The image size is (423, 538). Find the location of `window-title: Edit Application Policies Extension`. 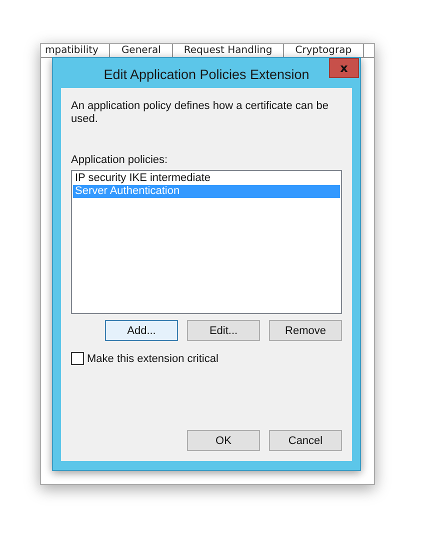

window-title: Edit Application Policies Extension is located at coordinates (207, 74).